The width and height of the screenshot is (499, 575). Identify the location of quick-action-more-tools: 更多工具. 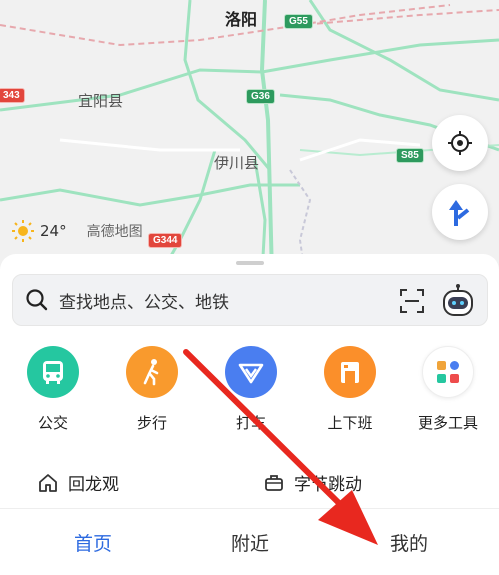
(448, 389).